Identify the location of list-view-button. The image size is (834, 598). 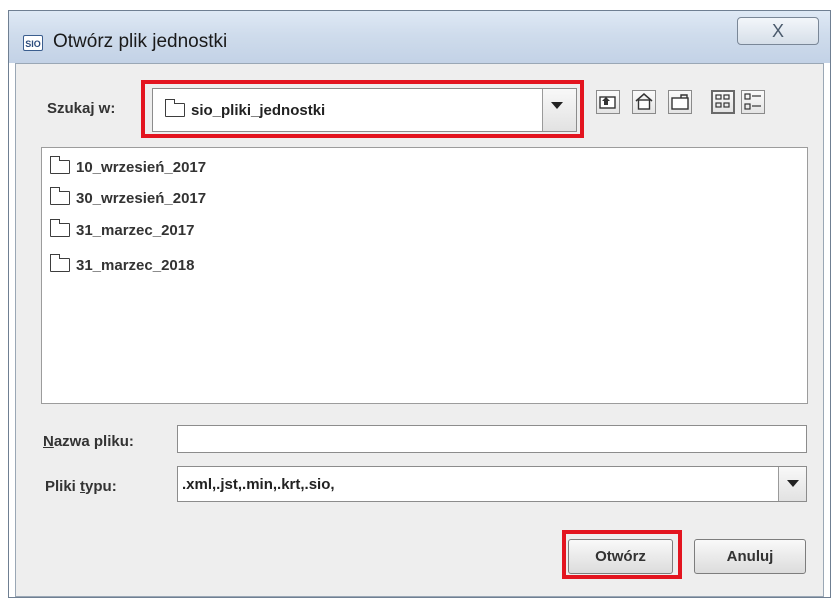
(723, 102).